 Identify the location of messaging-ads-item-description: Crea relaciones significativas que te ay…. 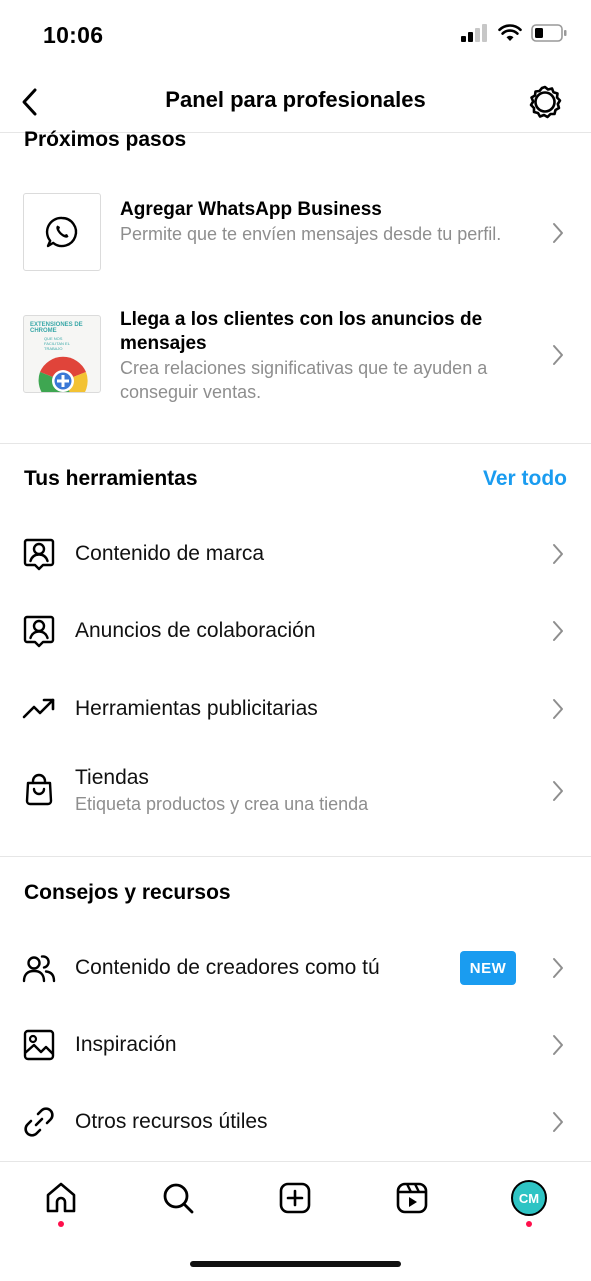
(304, 380).